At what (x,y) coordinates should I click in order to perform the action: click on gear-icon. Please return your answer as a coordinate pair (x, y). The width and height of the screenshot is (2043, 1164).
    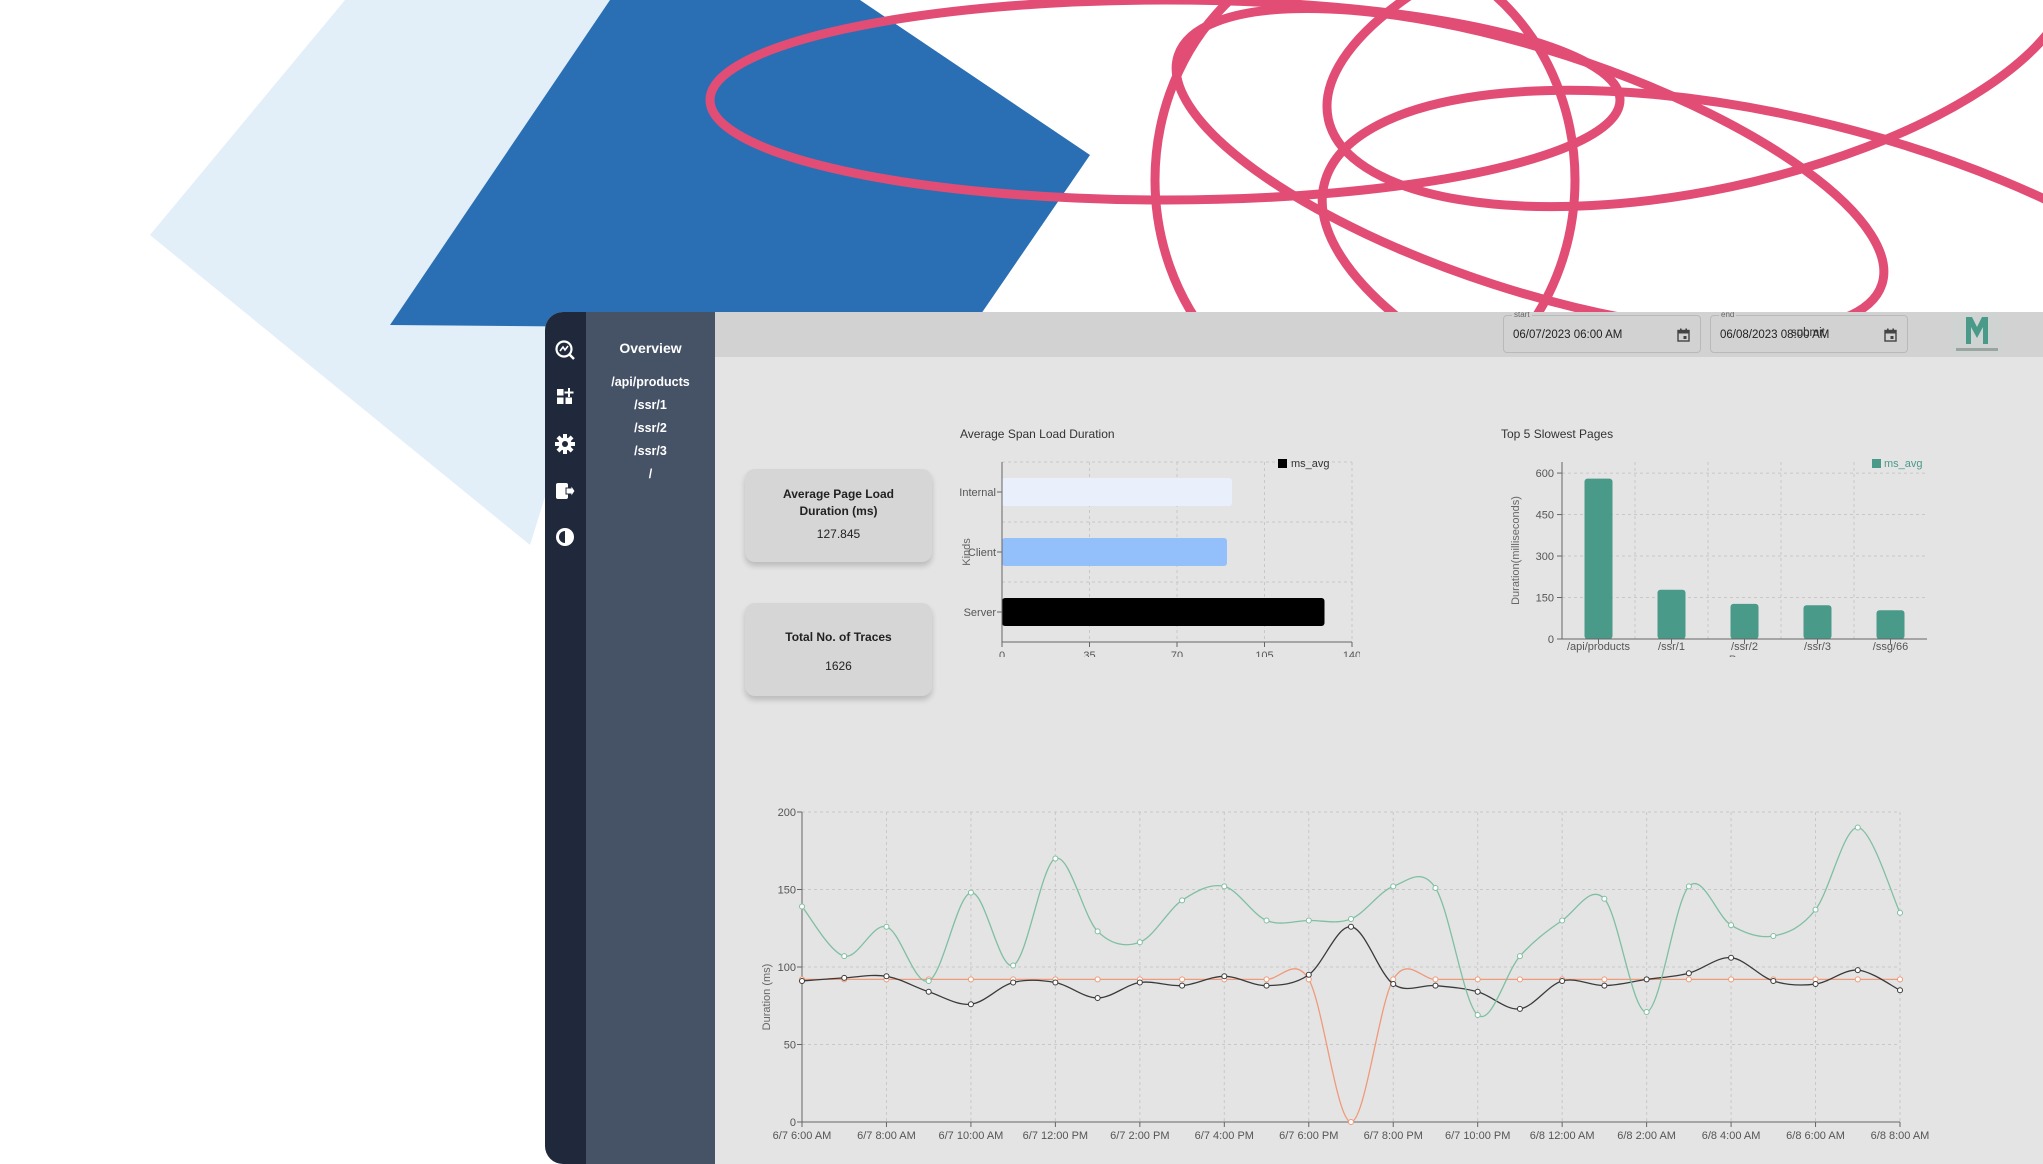
    Looking at the image, I should click on (565, 444).